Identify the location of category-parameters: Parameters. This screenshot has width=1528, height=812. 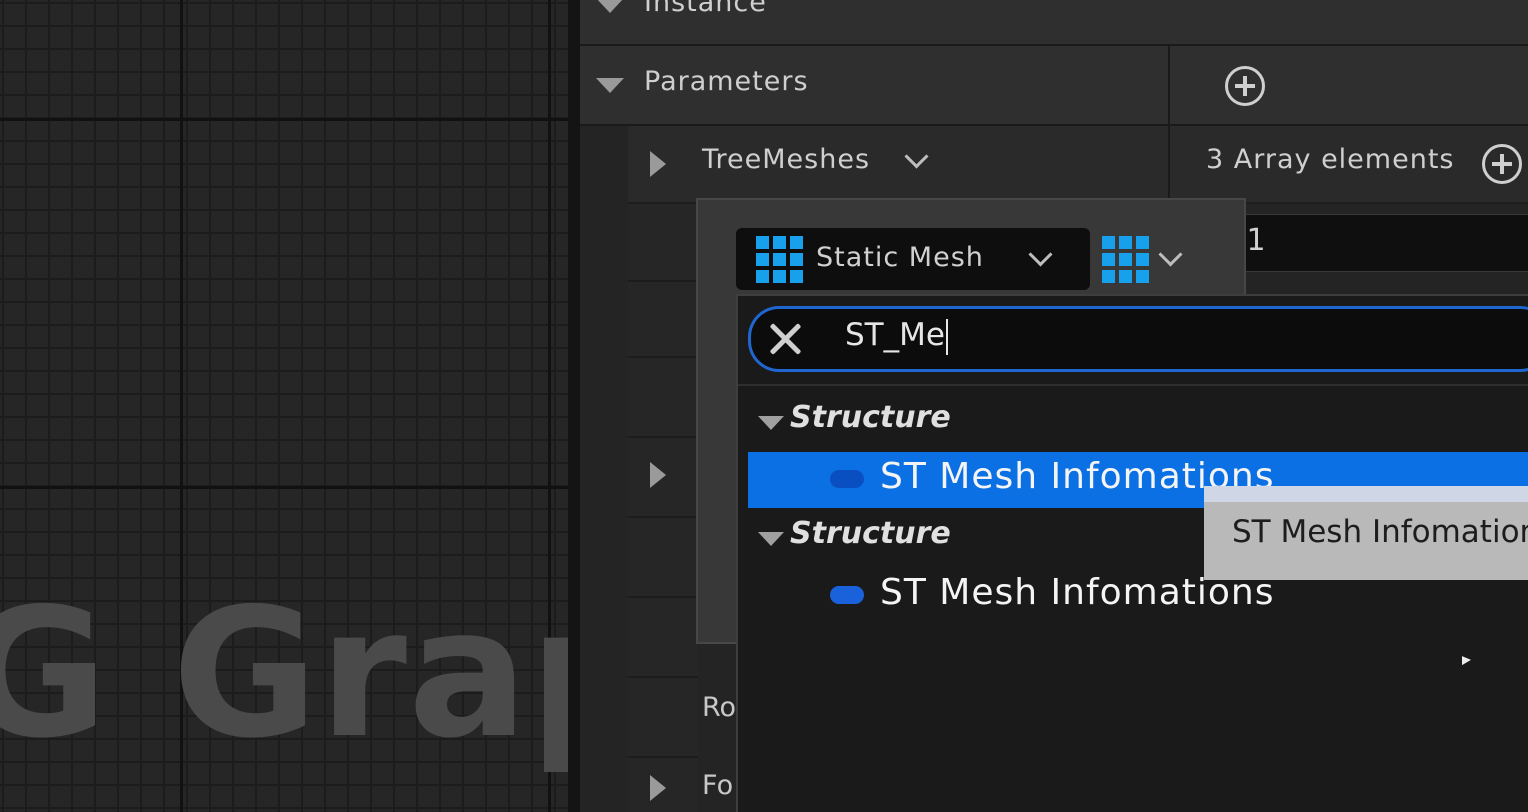
(1054, 86).